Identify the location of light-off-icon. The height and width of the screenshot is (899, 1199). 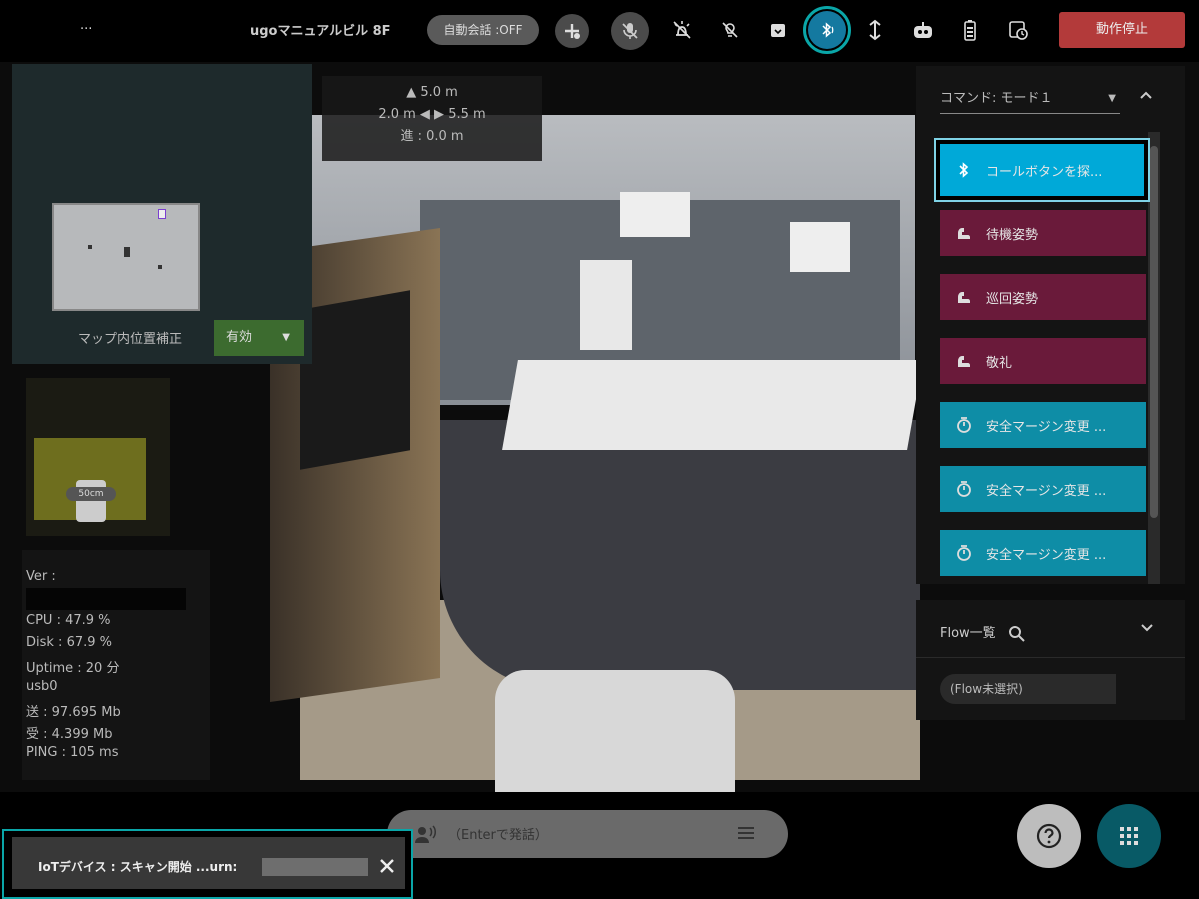
(682, 30).